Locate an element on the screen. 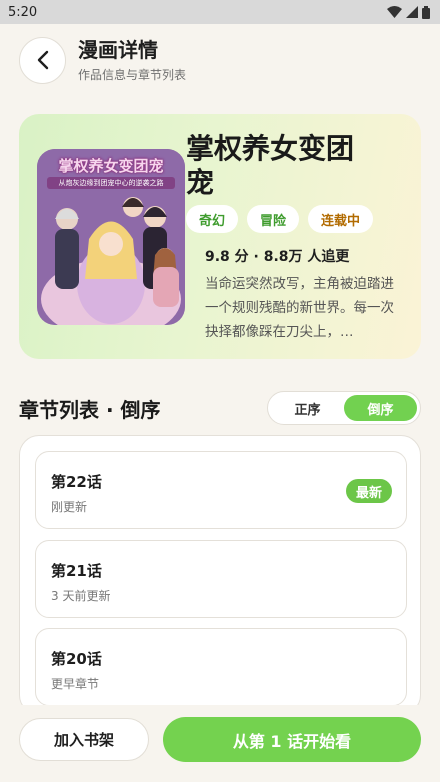 The image size is (440, 782). cover-title: 掌权养女变团宠 is located at coordinates (111, 166).